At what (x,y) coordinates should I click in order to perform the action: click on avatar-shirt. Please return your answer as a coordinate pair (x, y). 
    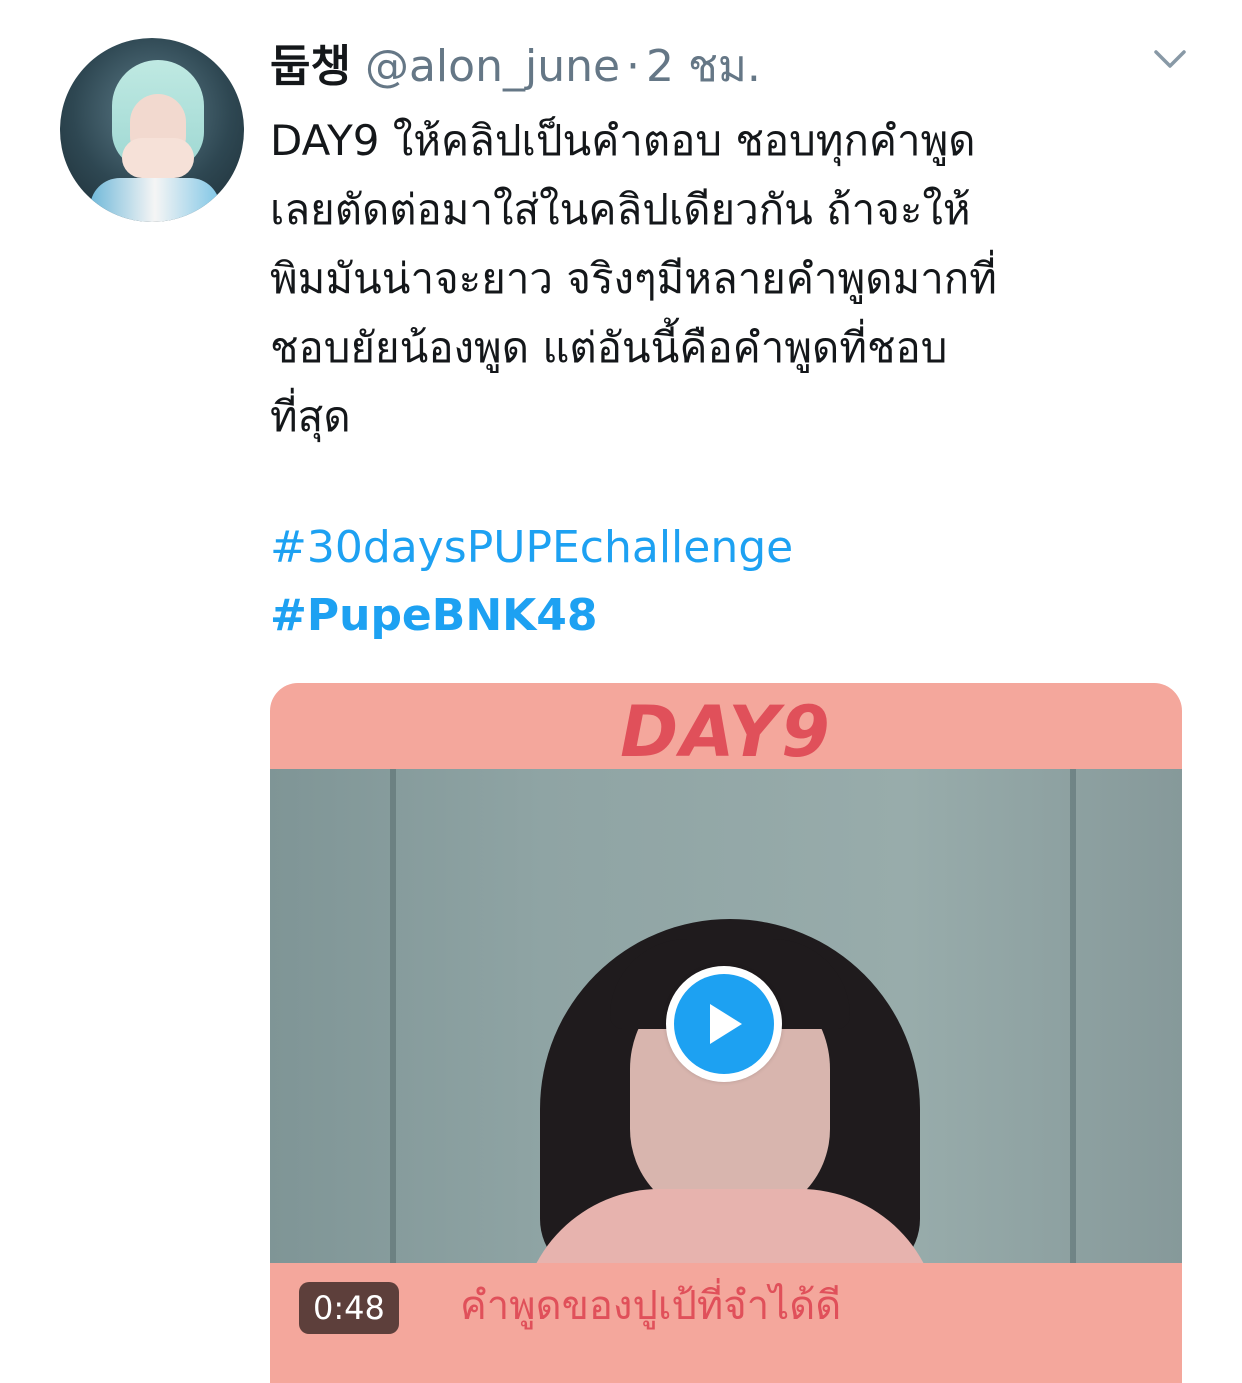
    Looking at the image, I should click on (155, 200).